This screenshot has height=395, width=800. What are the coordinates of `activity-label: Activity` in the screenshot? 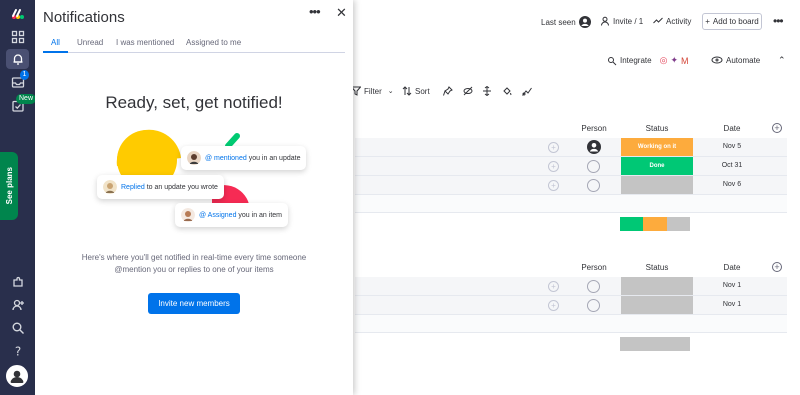 It's located at (679, 21).